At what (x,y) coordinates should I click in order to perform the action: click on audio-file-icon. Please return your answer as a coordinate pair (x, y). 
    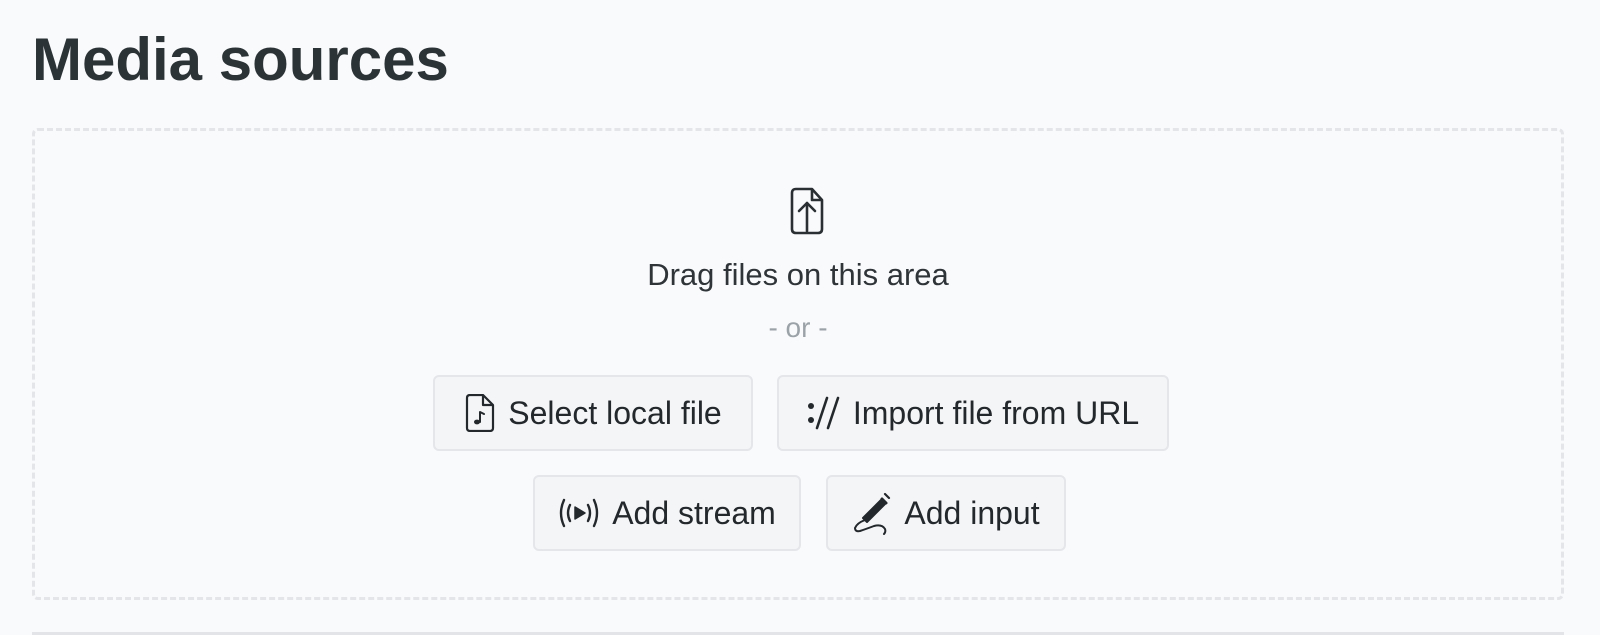
    Looking at the image, I should click on (480, 413).